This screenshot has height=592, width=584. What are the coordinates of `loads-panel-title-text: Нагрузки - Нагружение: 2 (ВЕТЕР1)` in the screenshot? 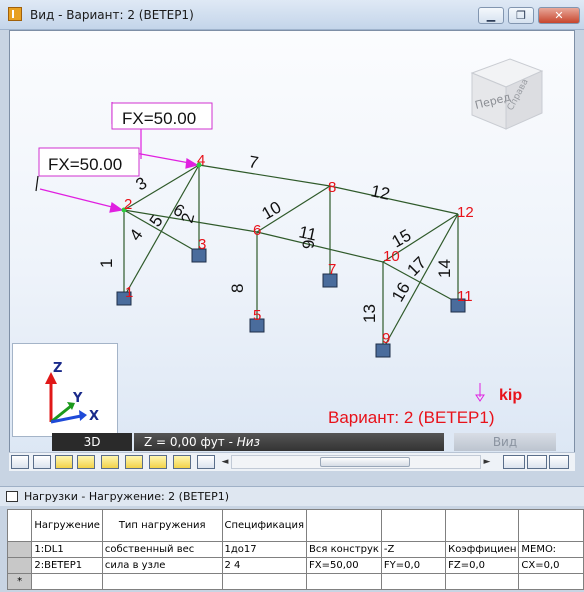 It's located at (127, 496).